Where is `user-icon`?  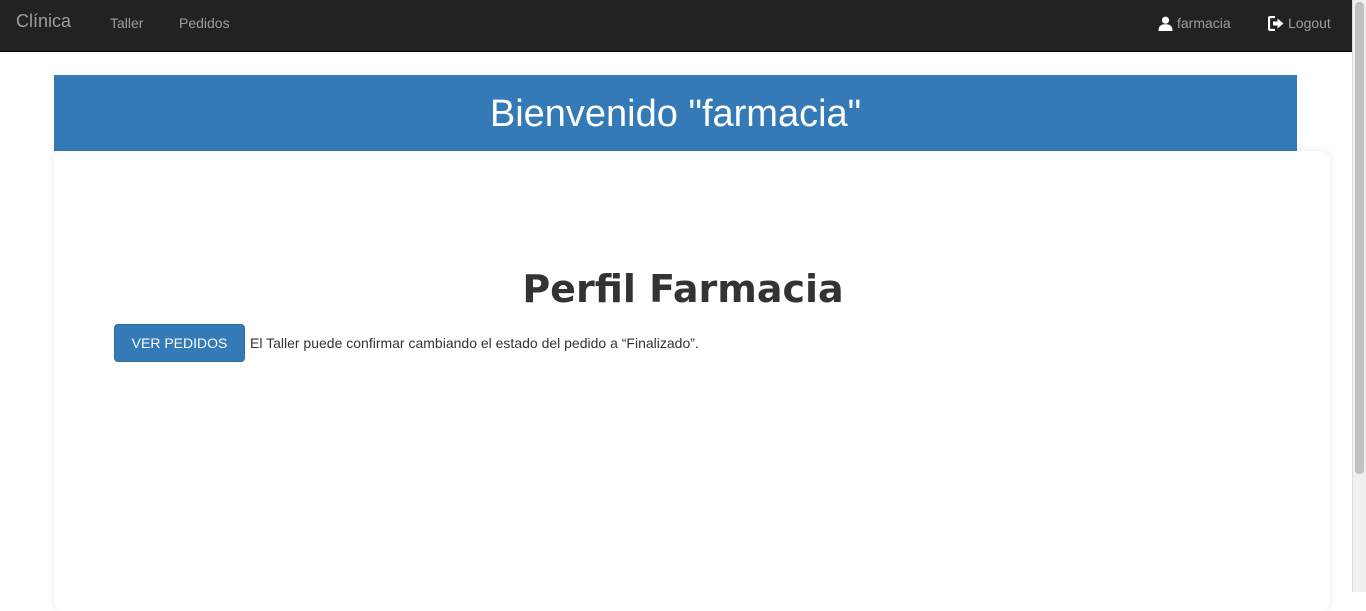 user-icon is located at coordinates (1165, 23).